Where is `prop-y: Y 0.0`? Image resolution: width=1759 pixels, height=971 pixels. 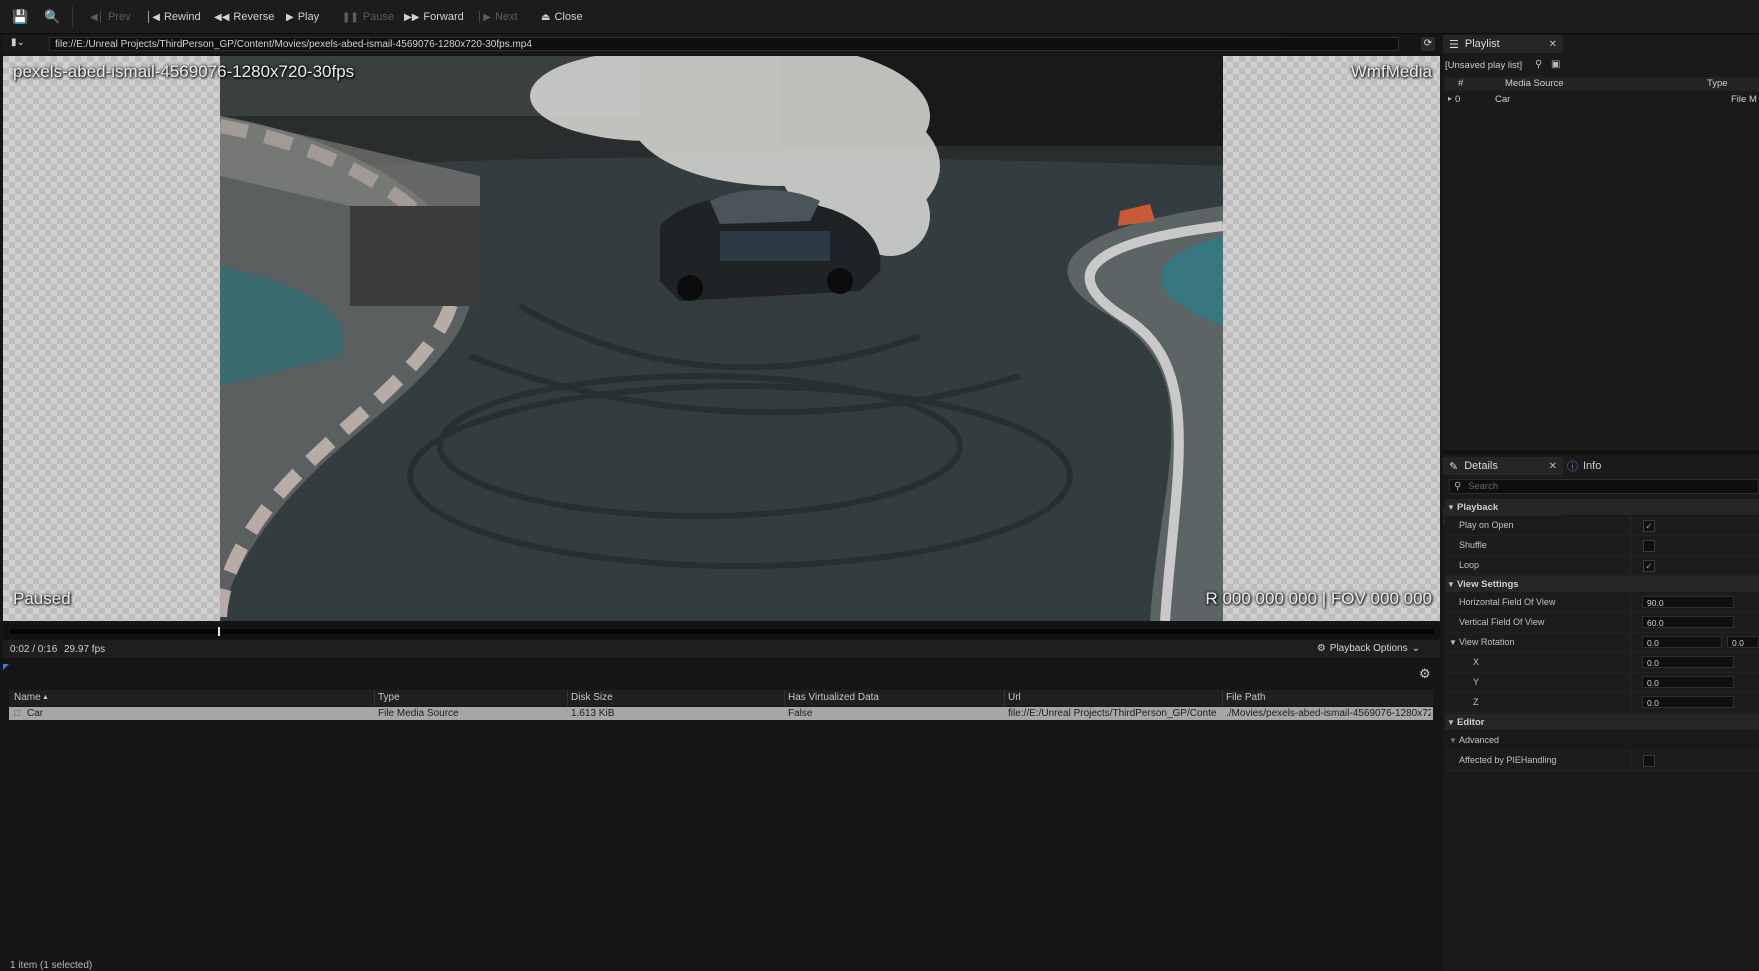
prop-y: Y 0.0 is located at coordinates (1602, 683).